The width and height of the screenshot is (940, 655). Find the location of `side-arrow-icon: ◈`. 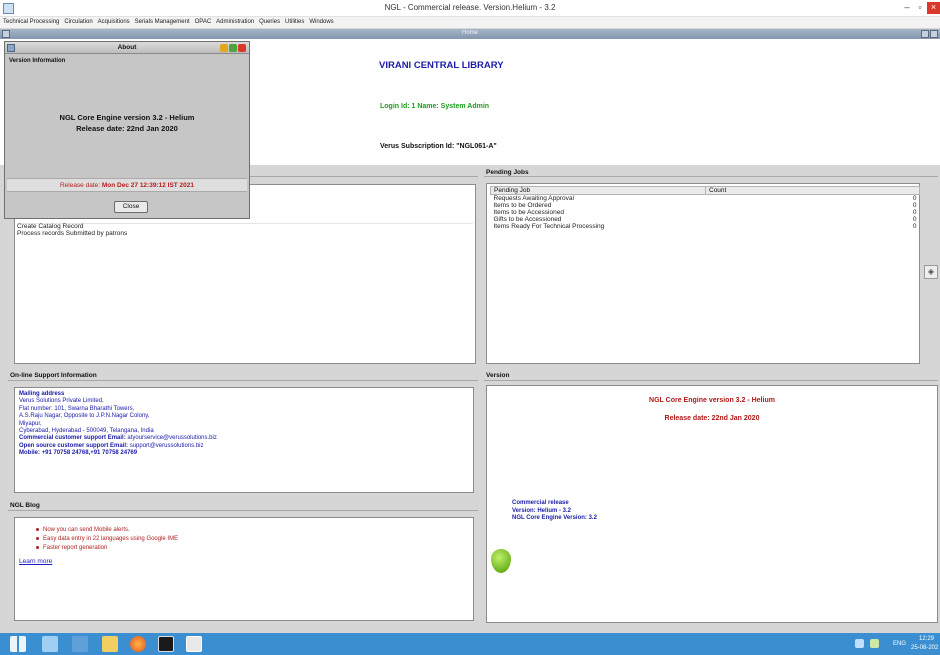

side-arrow-icon: ◈ is located at coordinates (931, 272).